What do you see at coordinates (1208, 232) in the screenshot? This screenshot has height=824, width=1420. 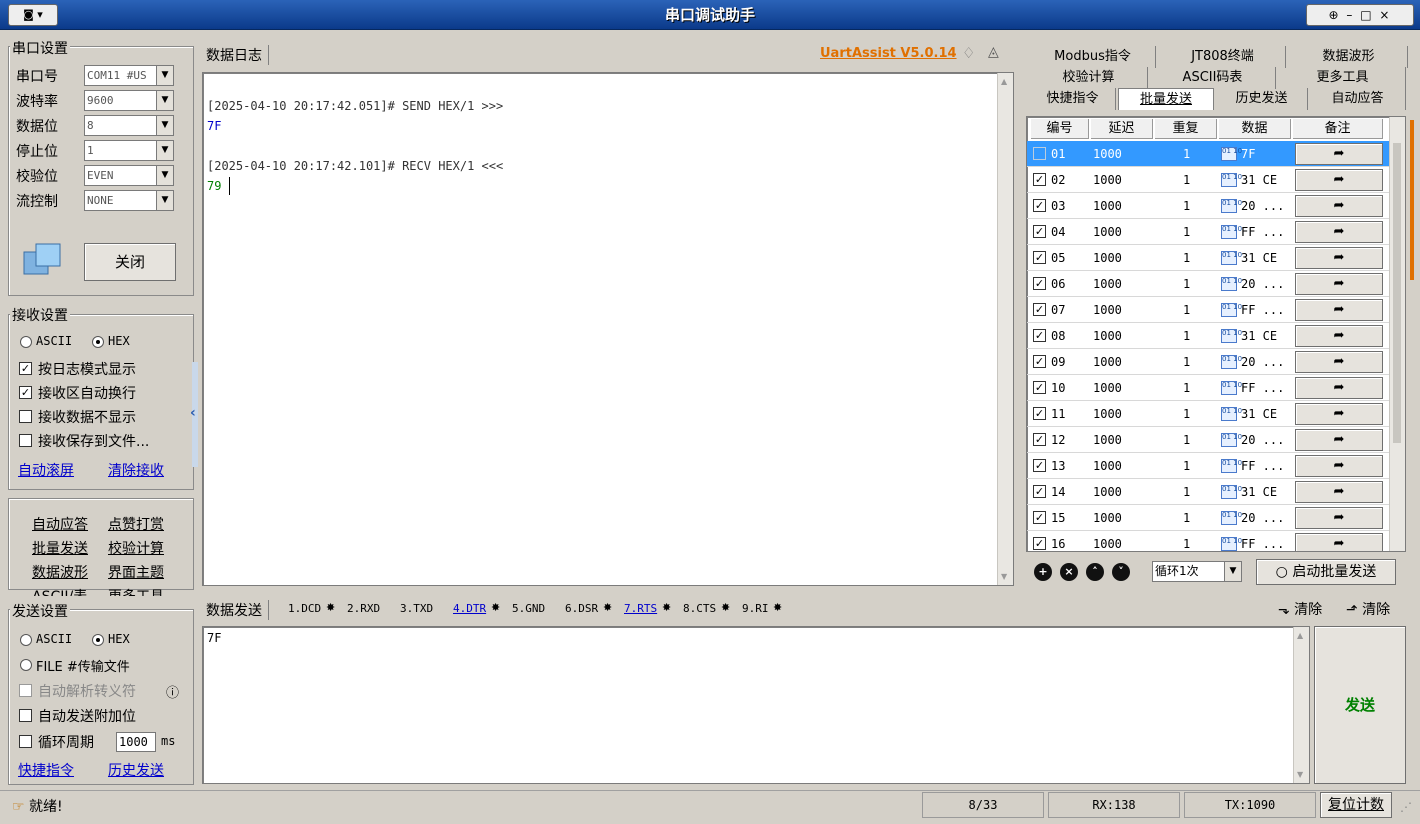 I see `table-row: ✓ 04 1000 1 01 10 FF ... ➦` at bounding box center [1208, 232].